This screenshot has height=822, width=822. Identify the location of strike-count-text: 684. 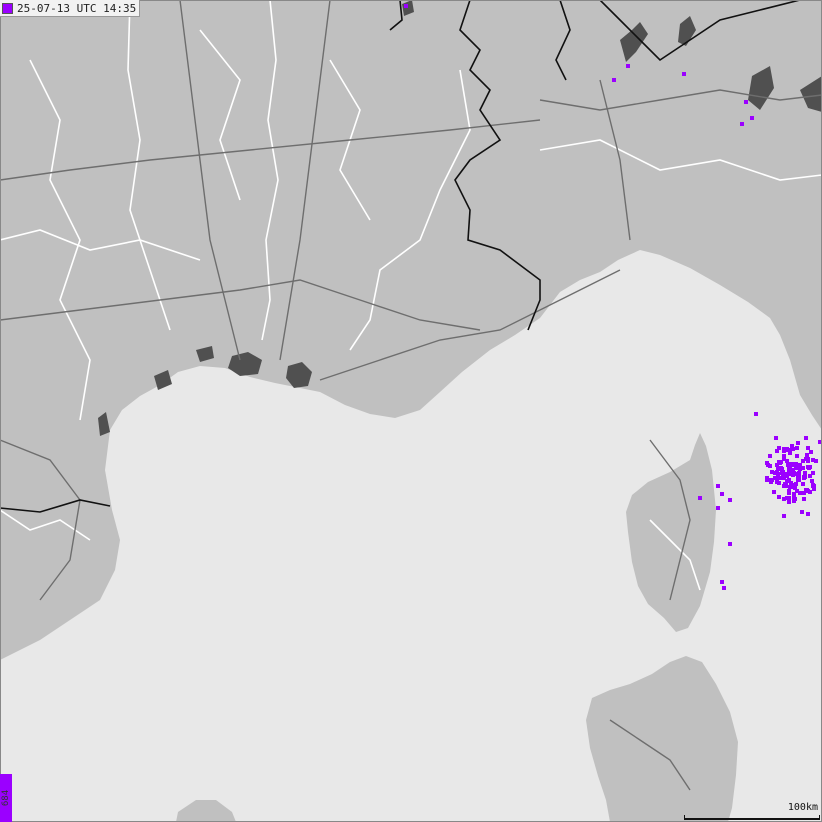
(6, 798).